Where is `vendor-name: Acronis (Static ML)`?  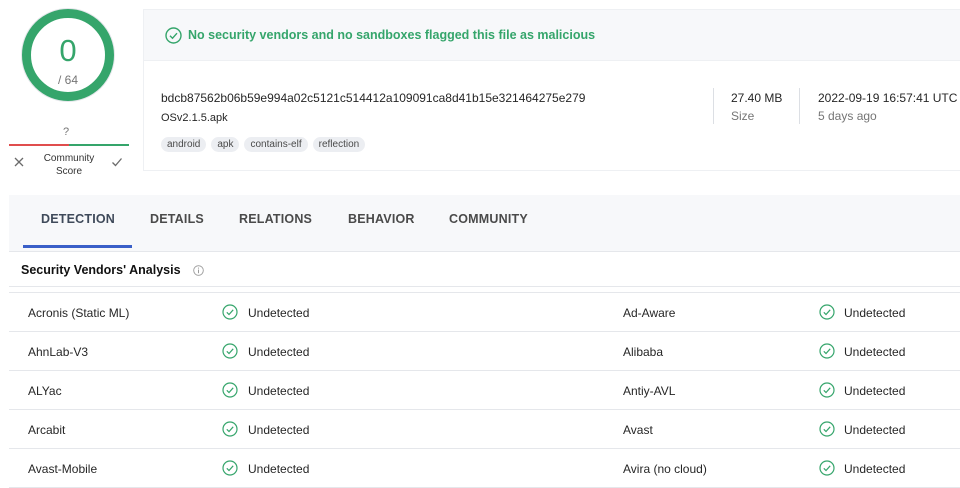
vendor-name: Acronis (Static ML) is located at coordinates (79, 313).